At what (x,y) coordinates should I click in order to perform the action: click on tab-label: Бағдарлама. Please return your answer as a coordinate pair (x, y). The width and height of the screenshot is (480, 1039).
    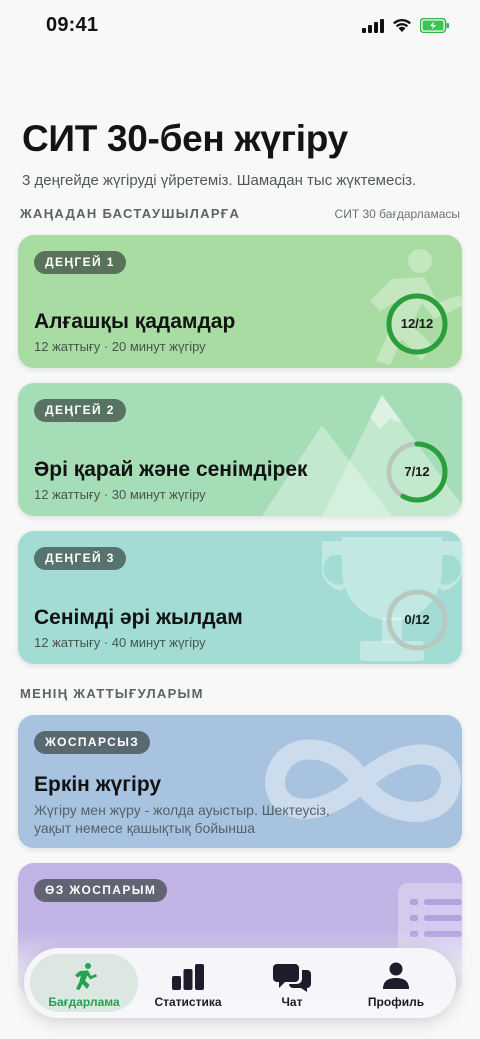
    Looking at the image, I should click on (84, 1002).